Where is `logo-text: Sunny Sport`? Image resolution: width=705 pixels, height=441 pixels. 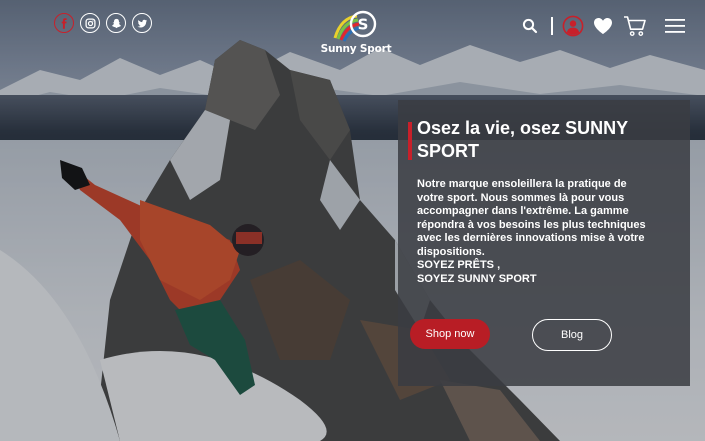
logo-text: Sunny Sport is located at coordinates (356, 49).